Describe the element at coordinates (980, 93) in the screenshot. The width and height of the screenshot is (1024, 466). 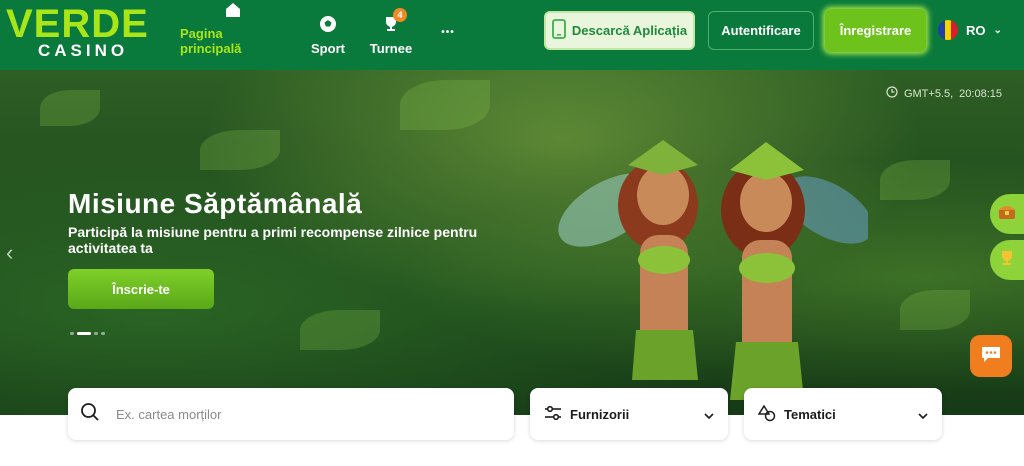
I see `time-label: 20:08:15` at that location.